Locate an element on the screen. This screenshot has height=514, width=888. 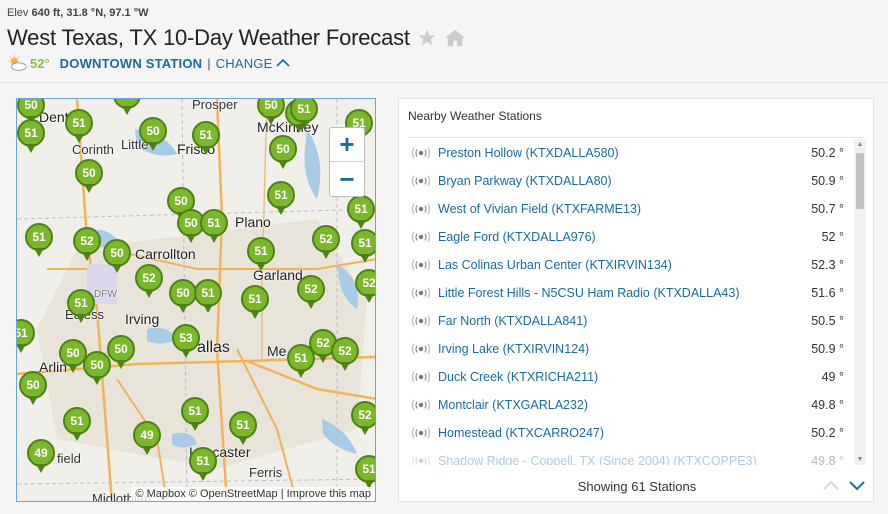
home-icon is located at coordinates (455, 38).